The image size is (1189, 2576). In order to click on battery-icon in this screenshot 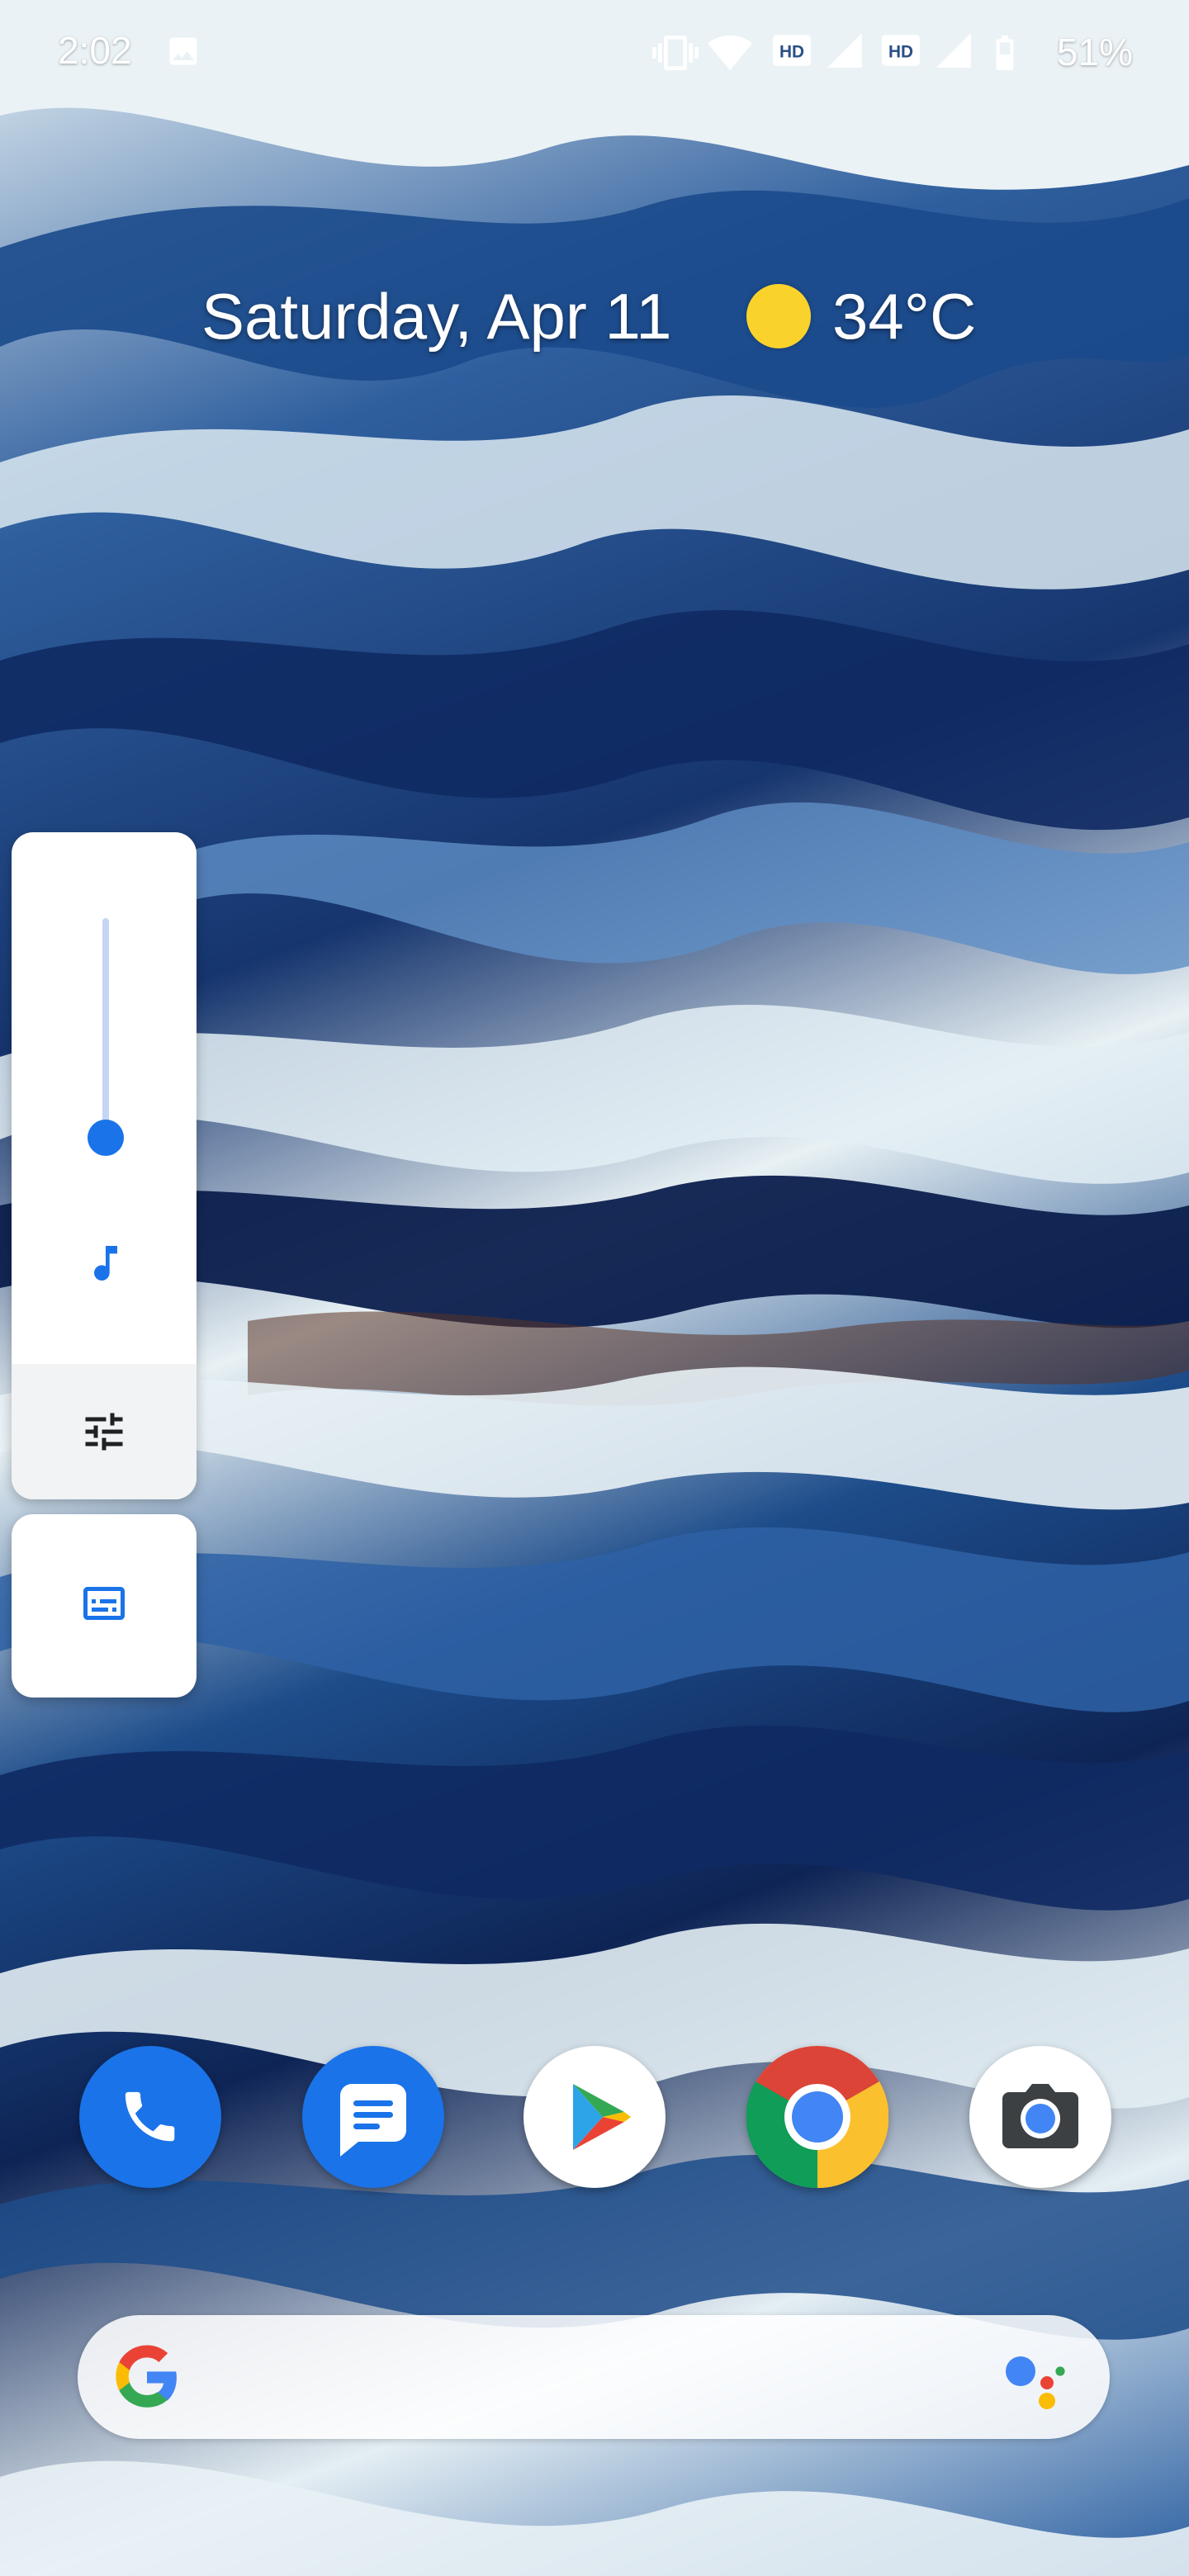, I will do `click(1005, 57)`.